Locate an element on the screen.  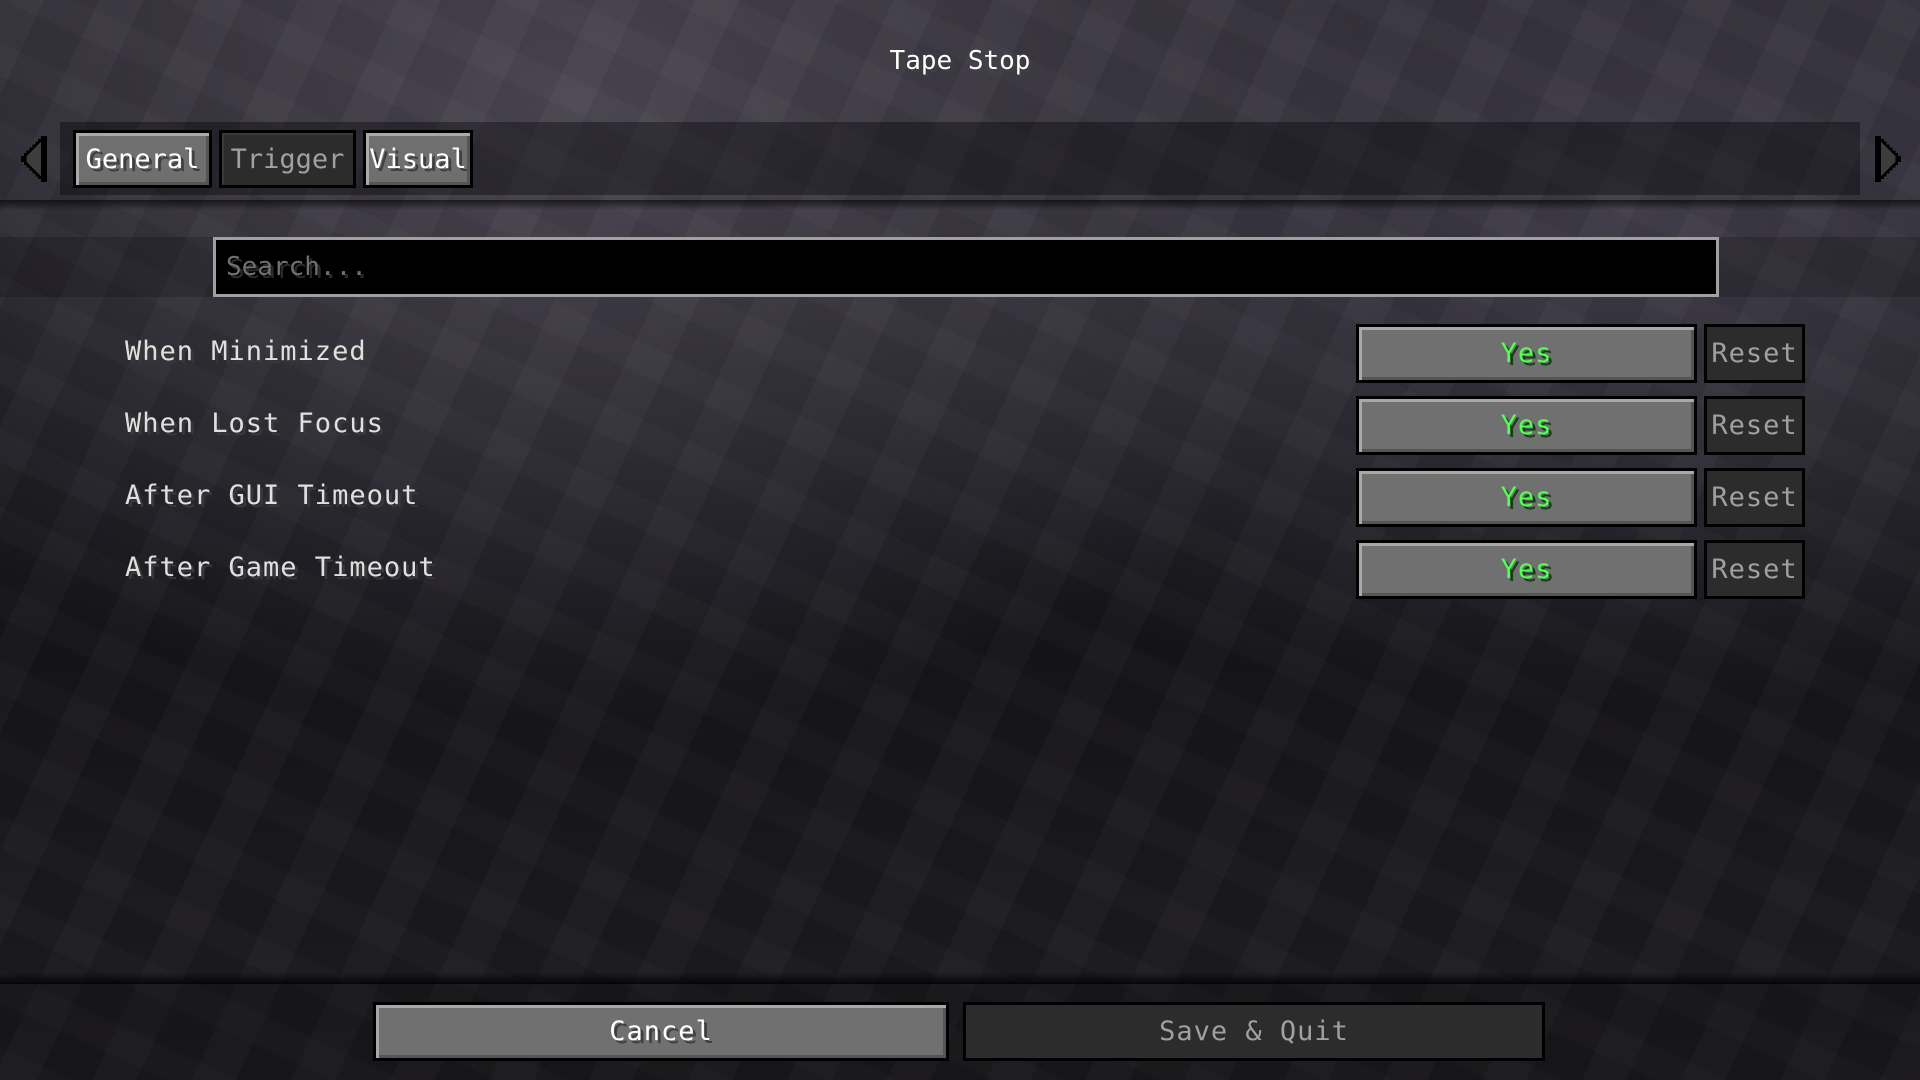
save-label: Save & Quit is located at coordinates (1254, 1031).